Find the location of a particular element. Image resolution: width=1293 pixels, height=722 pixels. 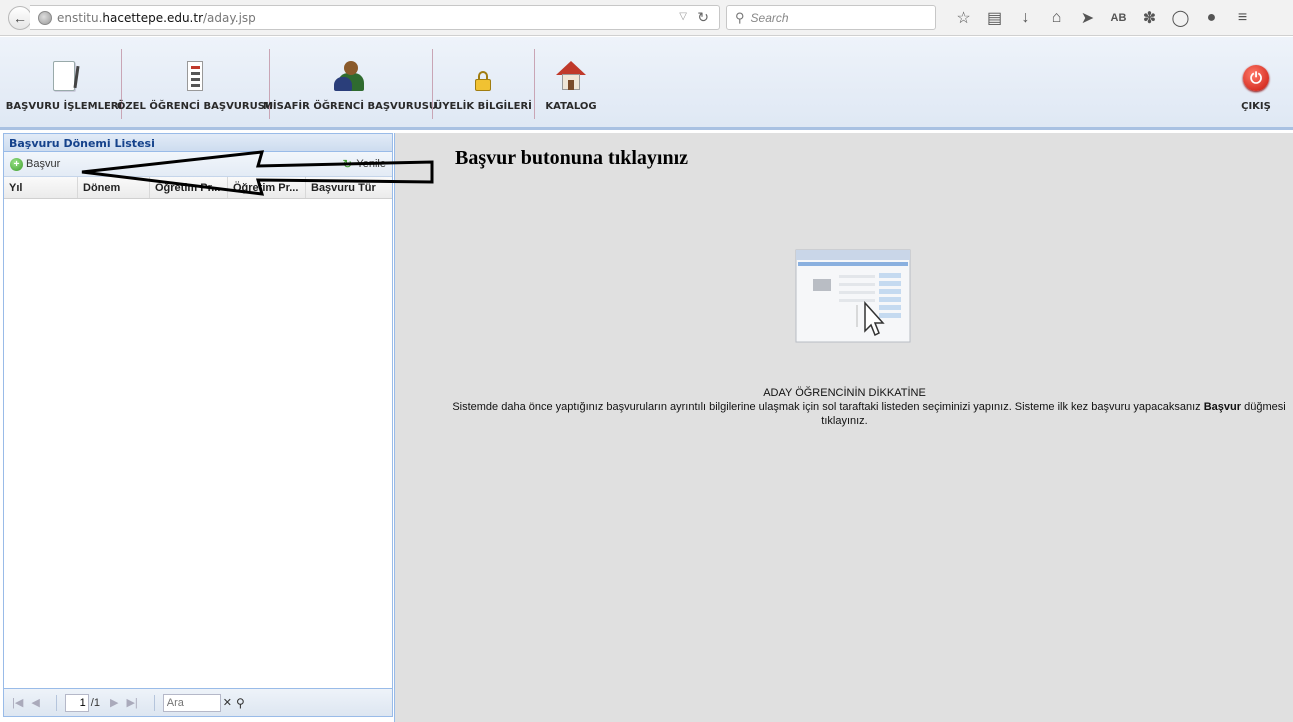

logout-button: ⏻ ÇIKIŞ is located at coordinates (1256, 83).